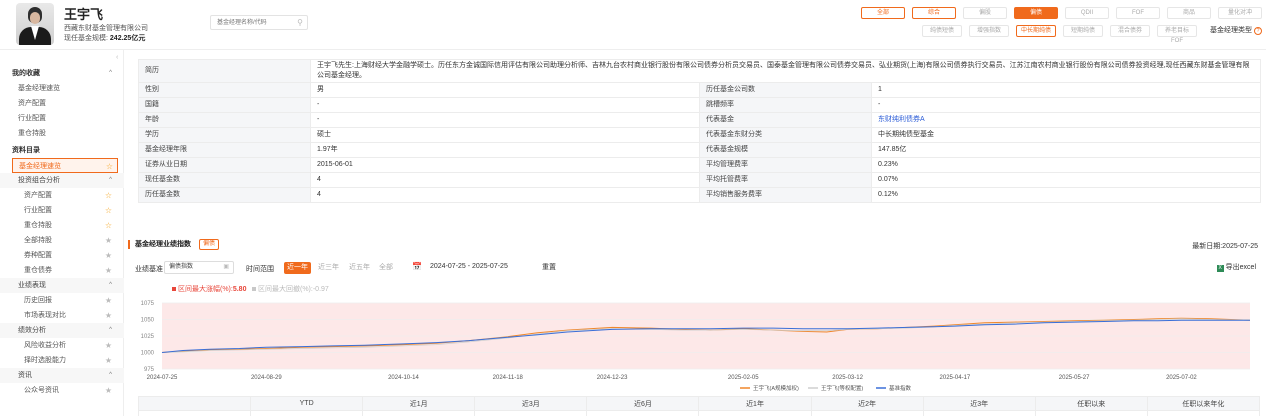 This screenshot has height=416, width=1266. Describe the element at coordinates (508, 378) in the screenshot. I see `x-tick-label: 2024-11-18` at that location.